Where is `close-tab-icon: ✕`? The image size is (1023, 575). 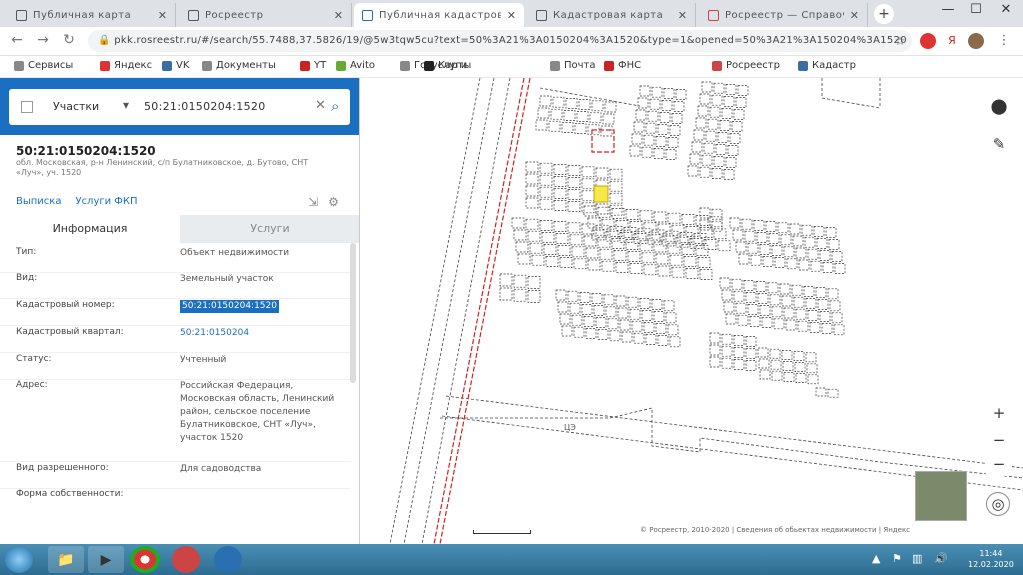
close-tab-icon: ✕ is located at coordinates (854, 15).